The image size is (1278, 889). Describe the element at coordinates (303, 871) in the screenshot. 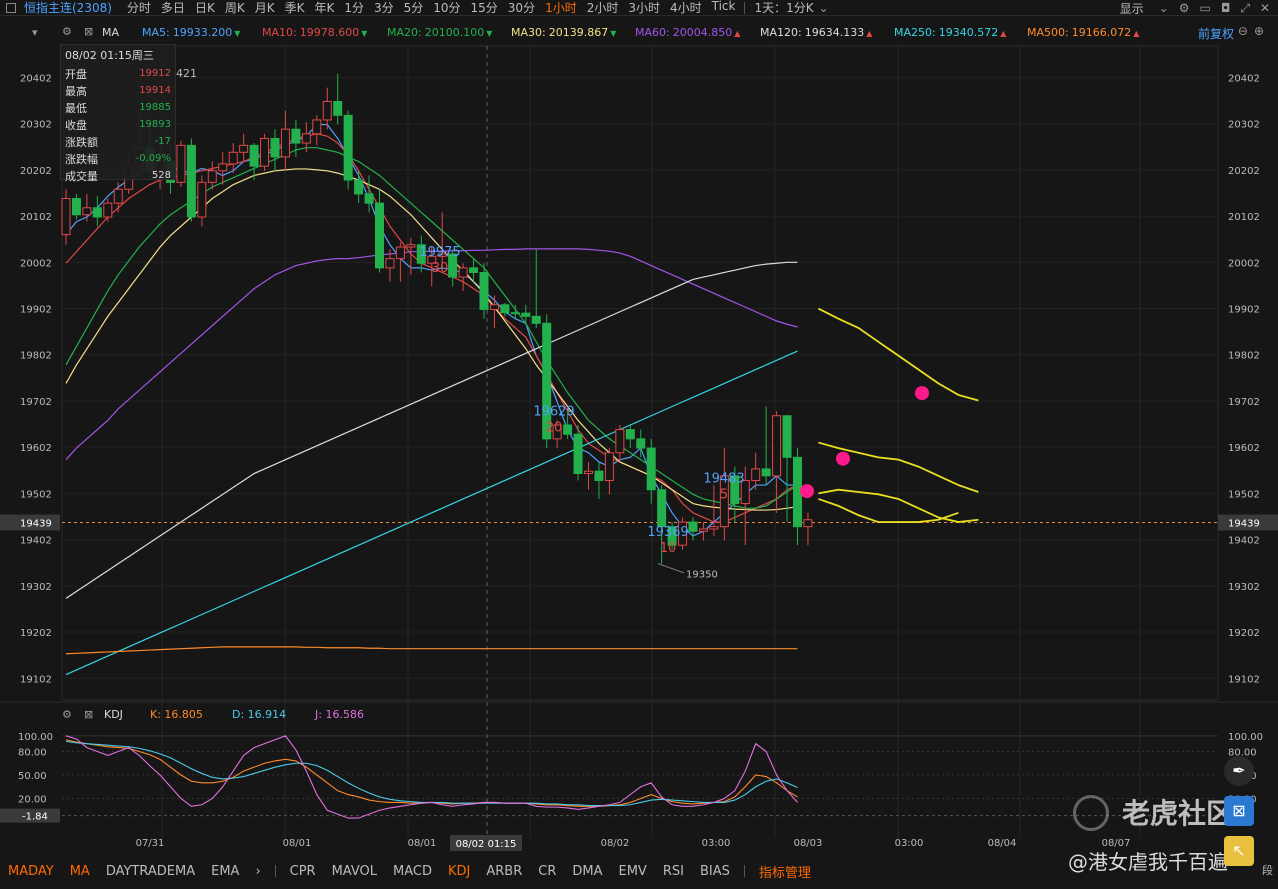

I see `indicator-cpr: CPR` at that location.